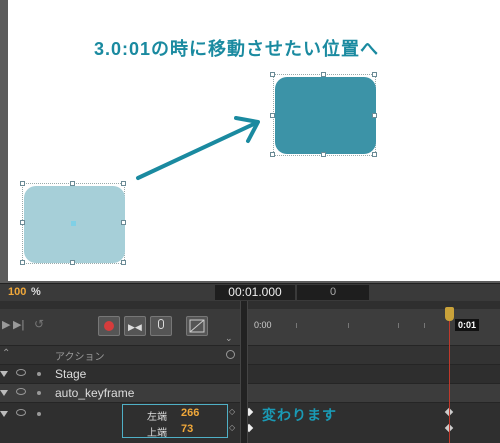 This screenshot has width=500, height=443. What do you see at coordinates (449, 378) in the screenshot?
I see `playhead-line` at bounding box center [449, 378].